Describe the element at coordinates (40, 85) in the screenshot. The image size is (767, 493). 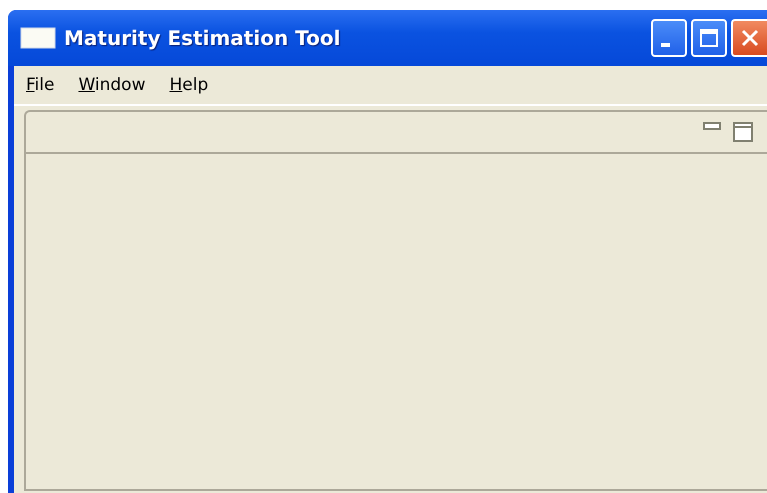
I see `menu-item: File` at that location.